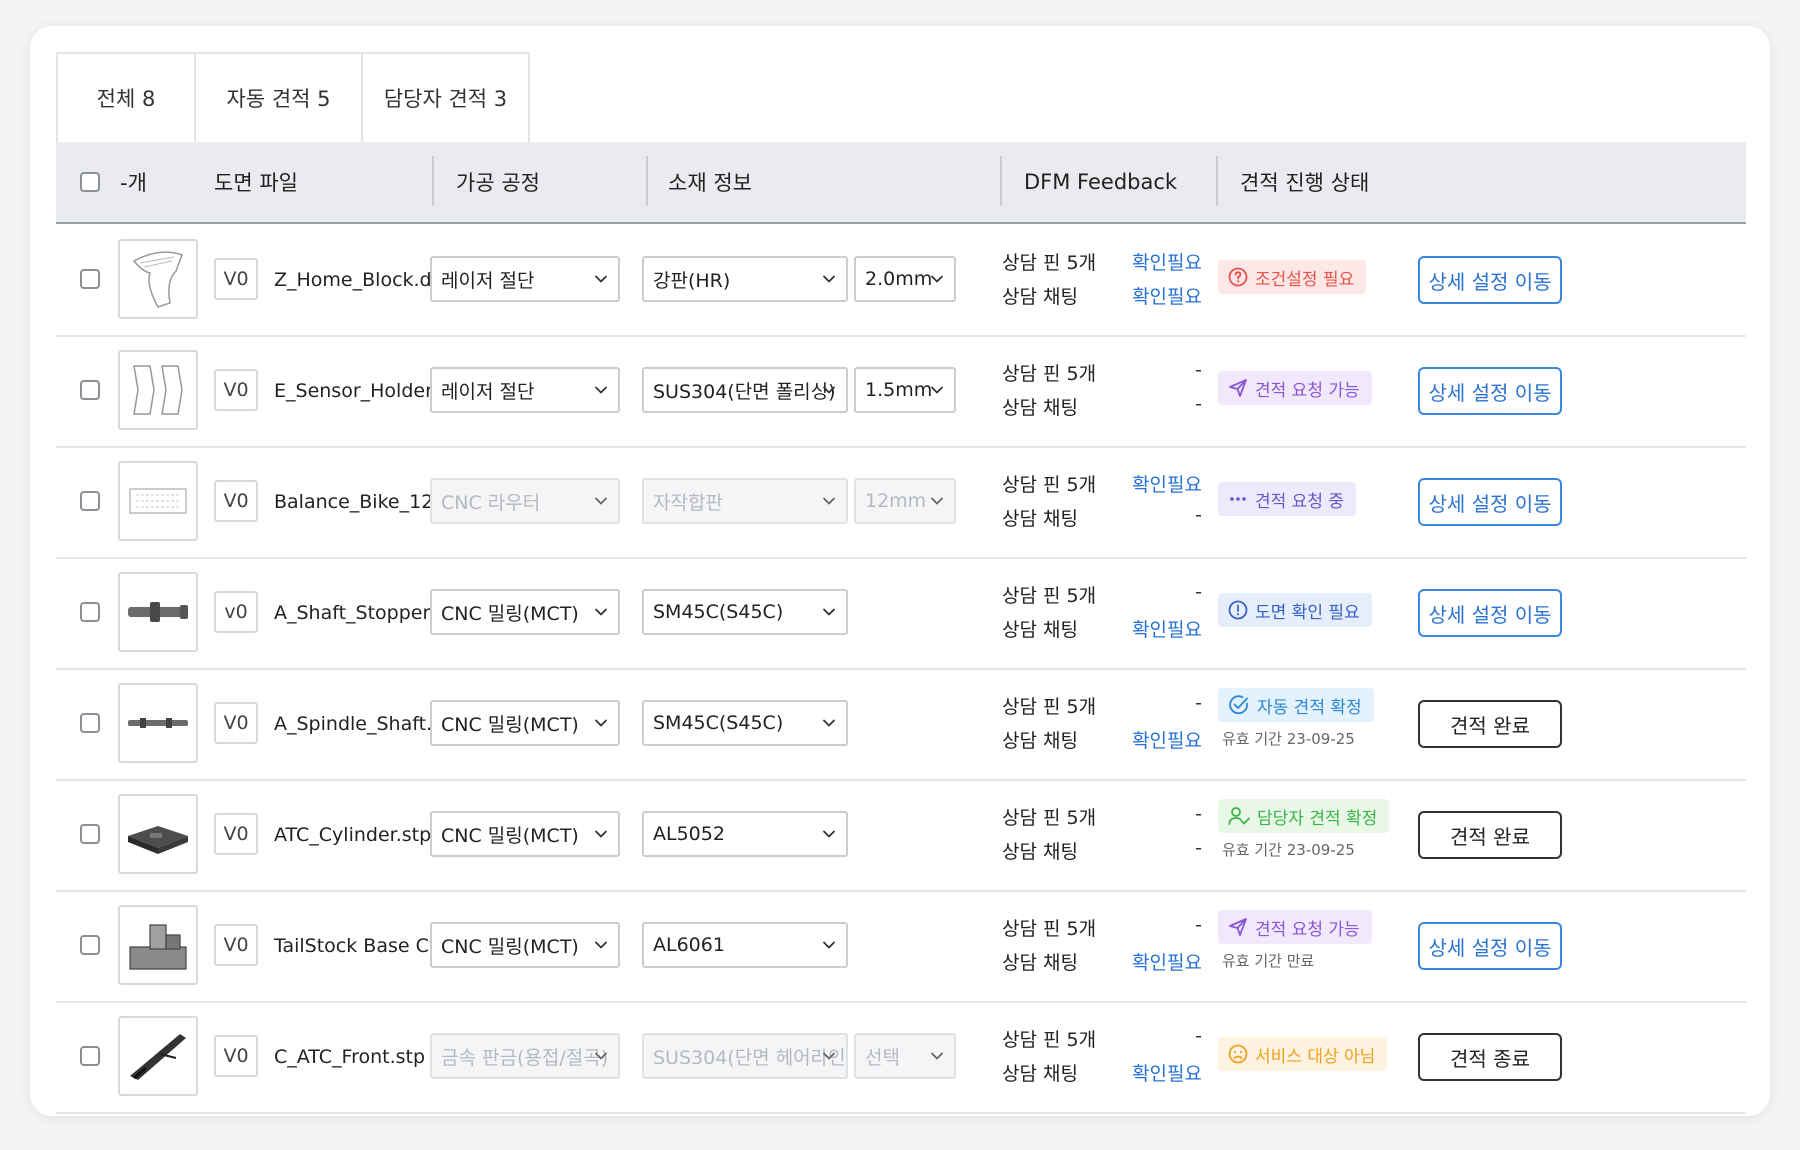 The width and height of the screenshot is (1800, 1150). I want to click on shaft-part-icon, so click(158, 612).